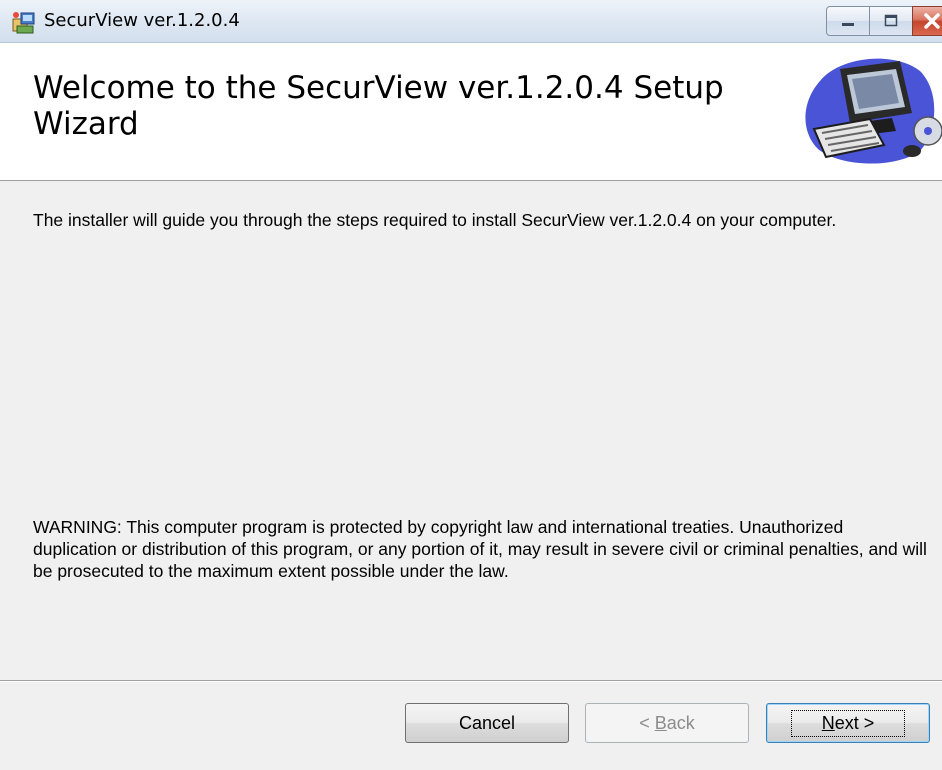  What do you see at coordinates (471, 681) in the screenshot?
I see `footer-divider` at bounding box center [471, 681].